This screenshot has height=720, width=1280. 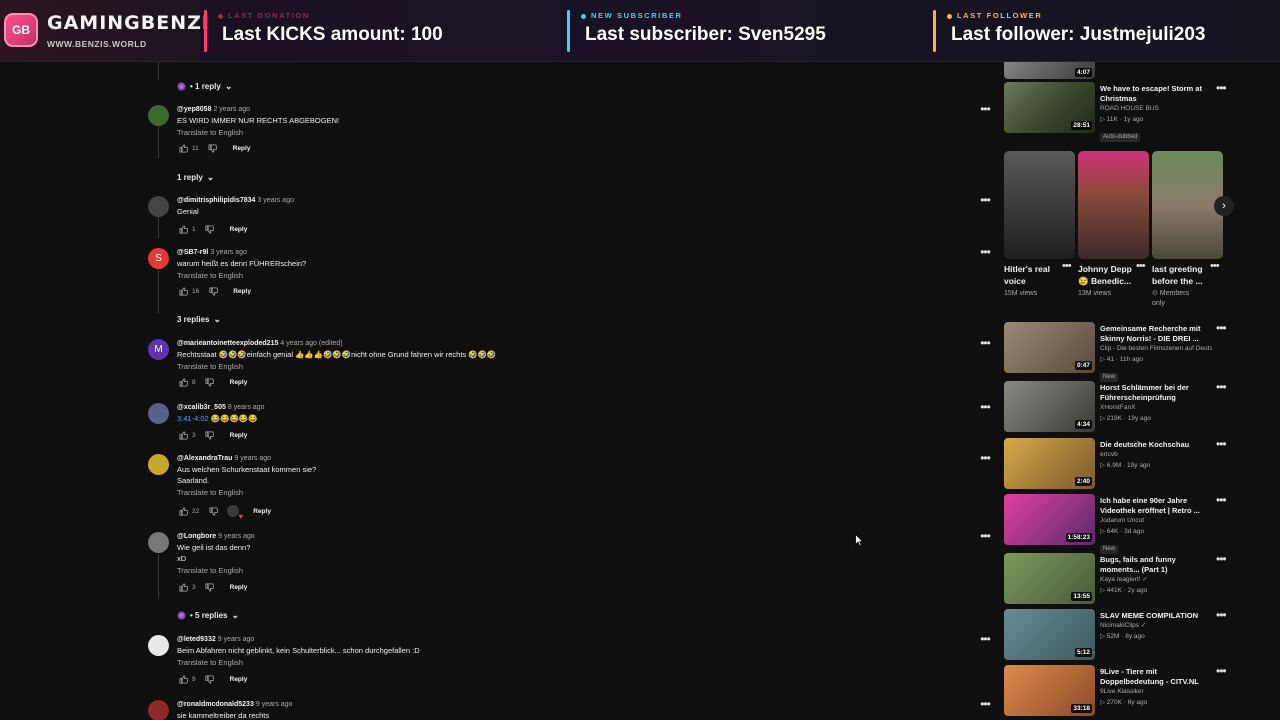 What do you see at coordinates (1049, 519) in the screenshot?
I see `video-thumbnail: 1:58:23` at bounding box center [1049, 519].